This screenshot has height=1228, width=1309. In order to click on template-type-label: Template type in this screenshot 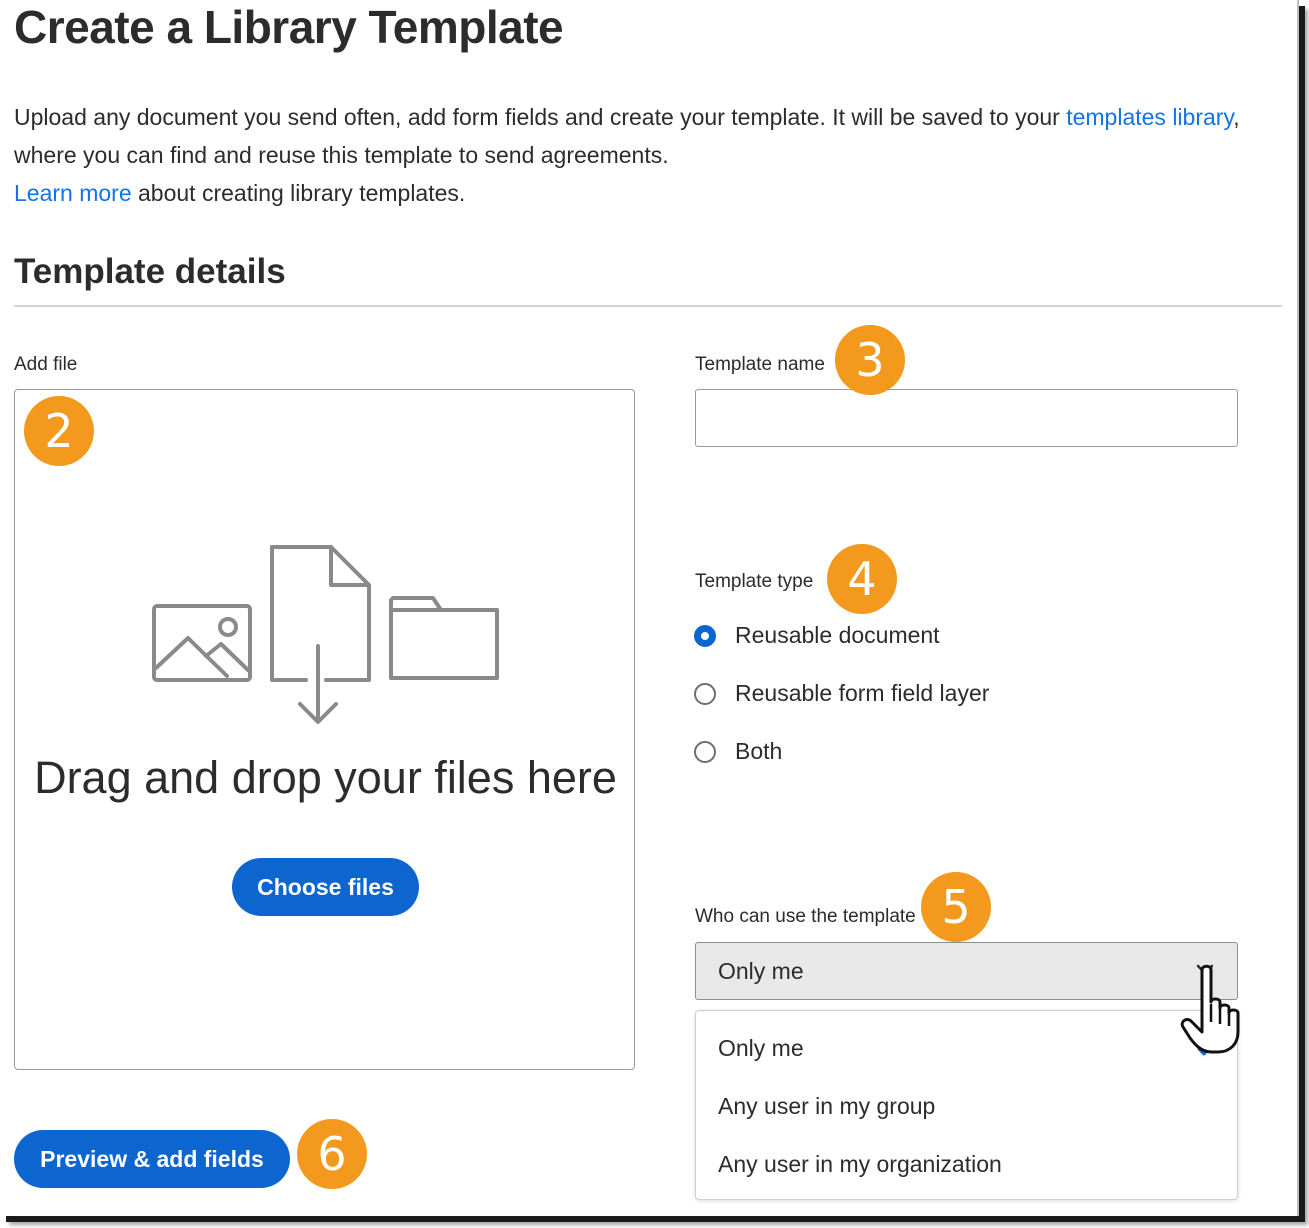, I will do `click(754, 581)`.